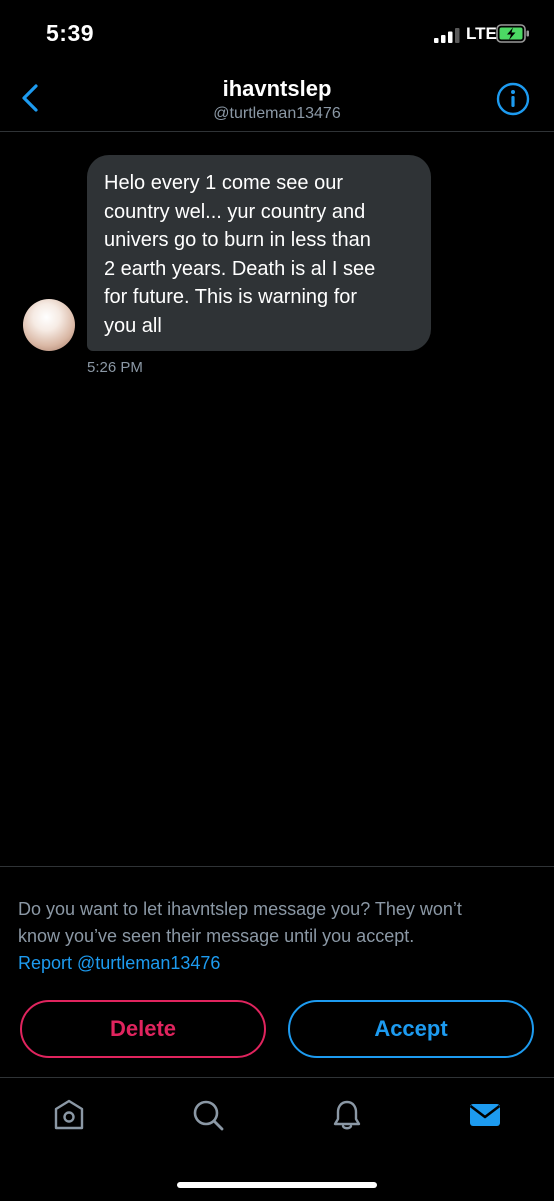 This screenshot has width=554, height=1201. I want to click on notifications-icon, so click(347, 1115).